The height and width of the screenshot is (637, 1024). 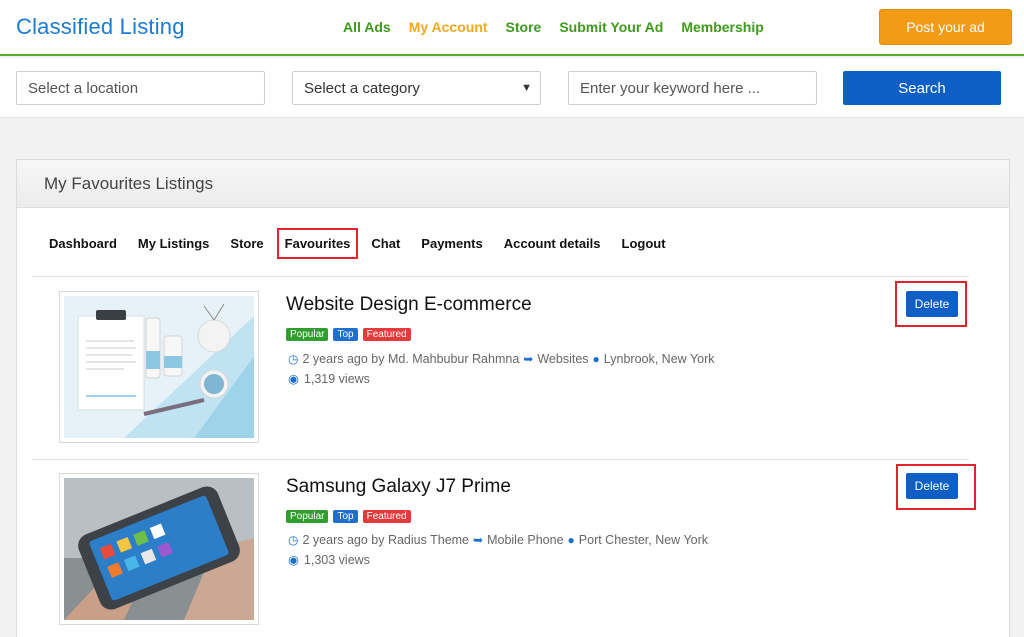 I want to click on divider, so click(x=500, y=459).